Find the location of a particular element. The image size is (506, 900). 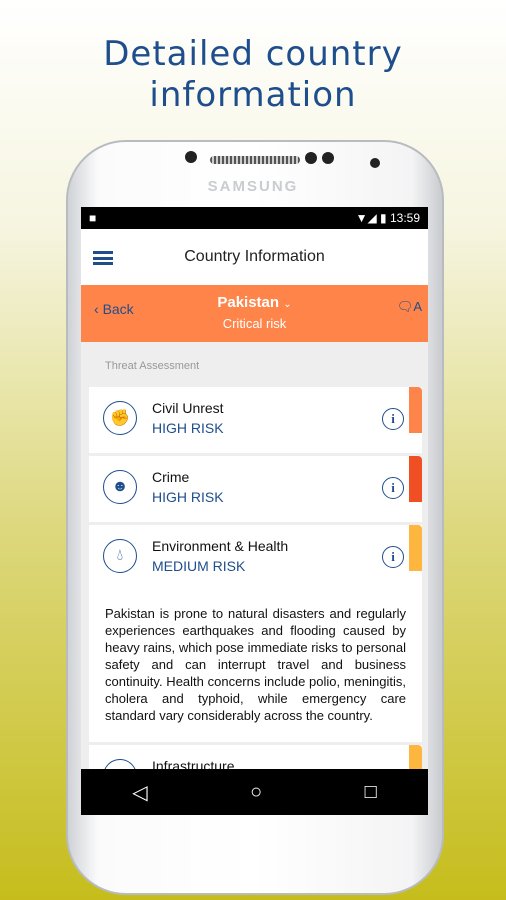

device-brand: SAMSUNG is located at coordinates (253, 186).